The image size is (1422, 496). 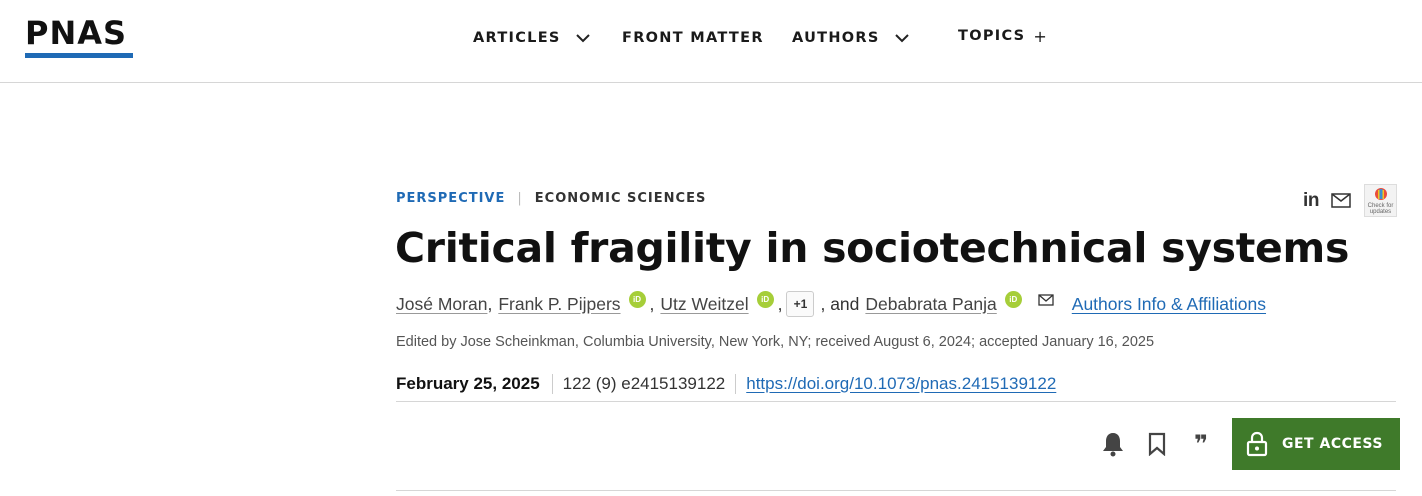 I want to click on plus-icon: +, so click(x=1040, y=36).